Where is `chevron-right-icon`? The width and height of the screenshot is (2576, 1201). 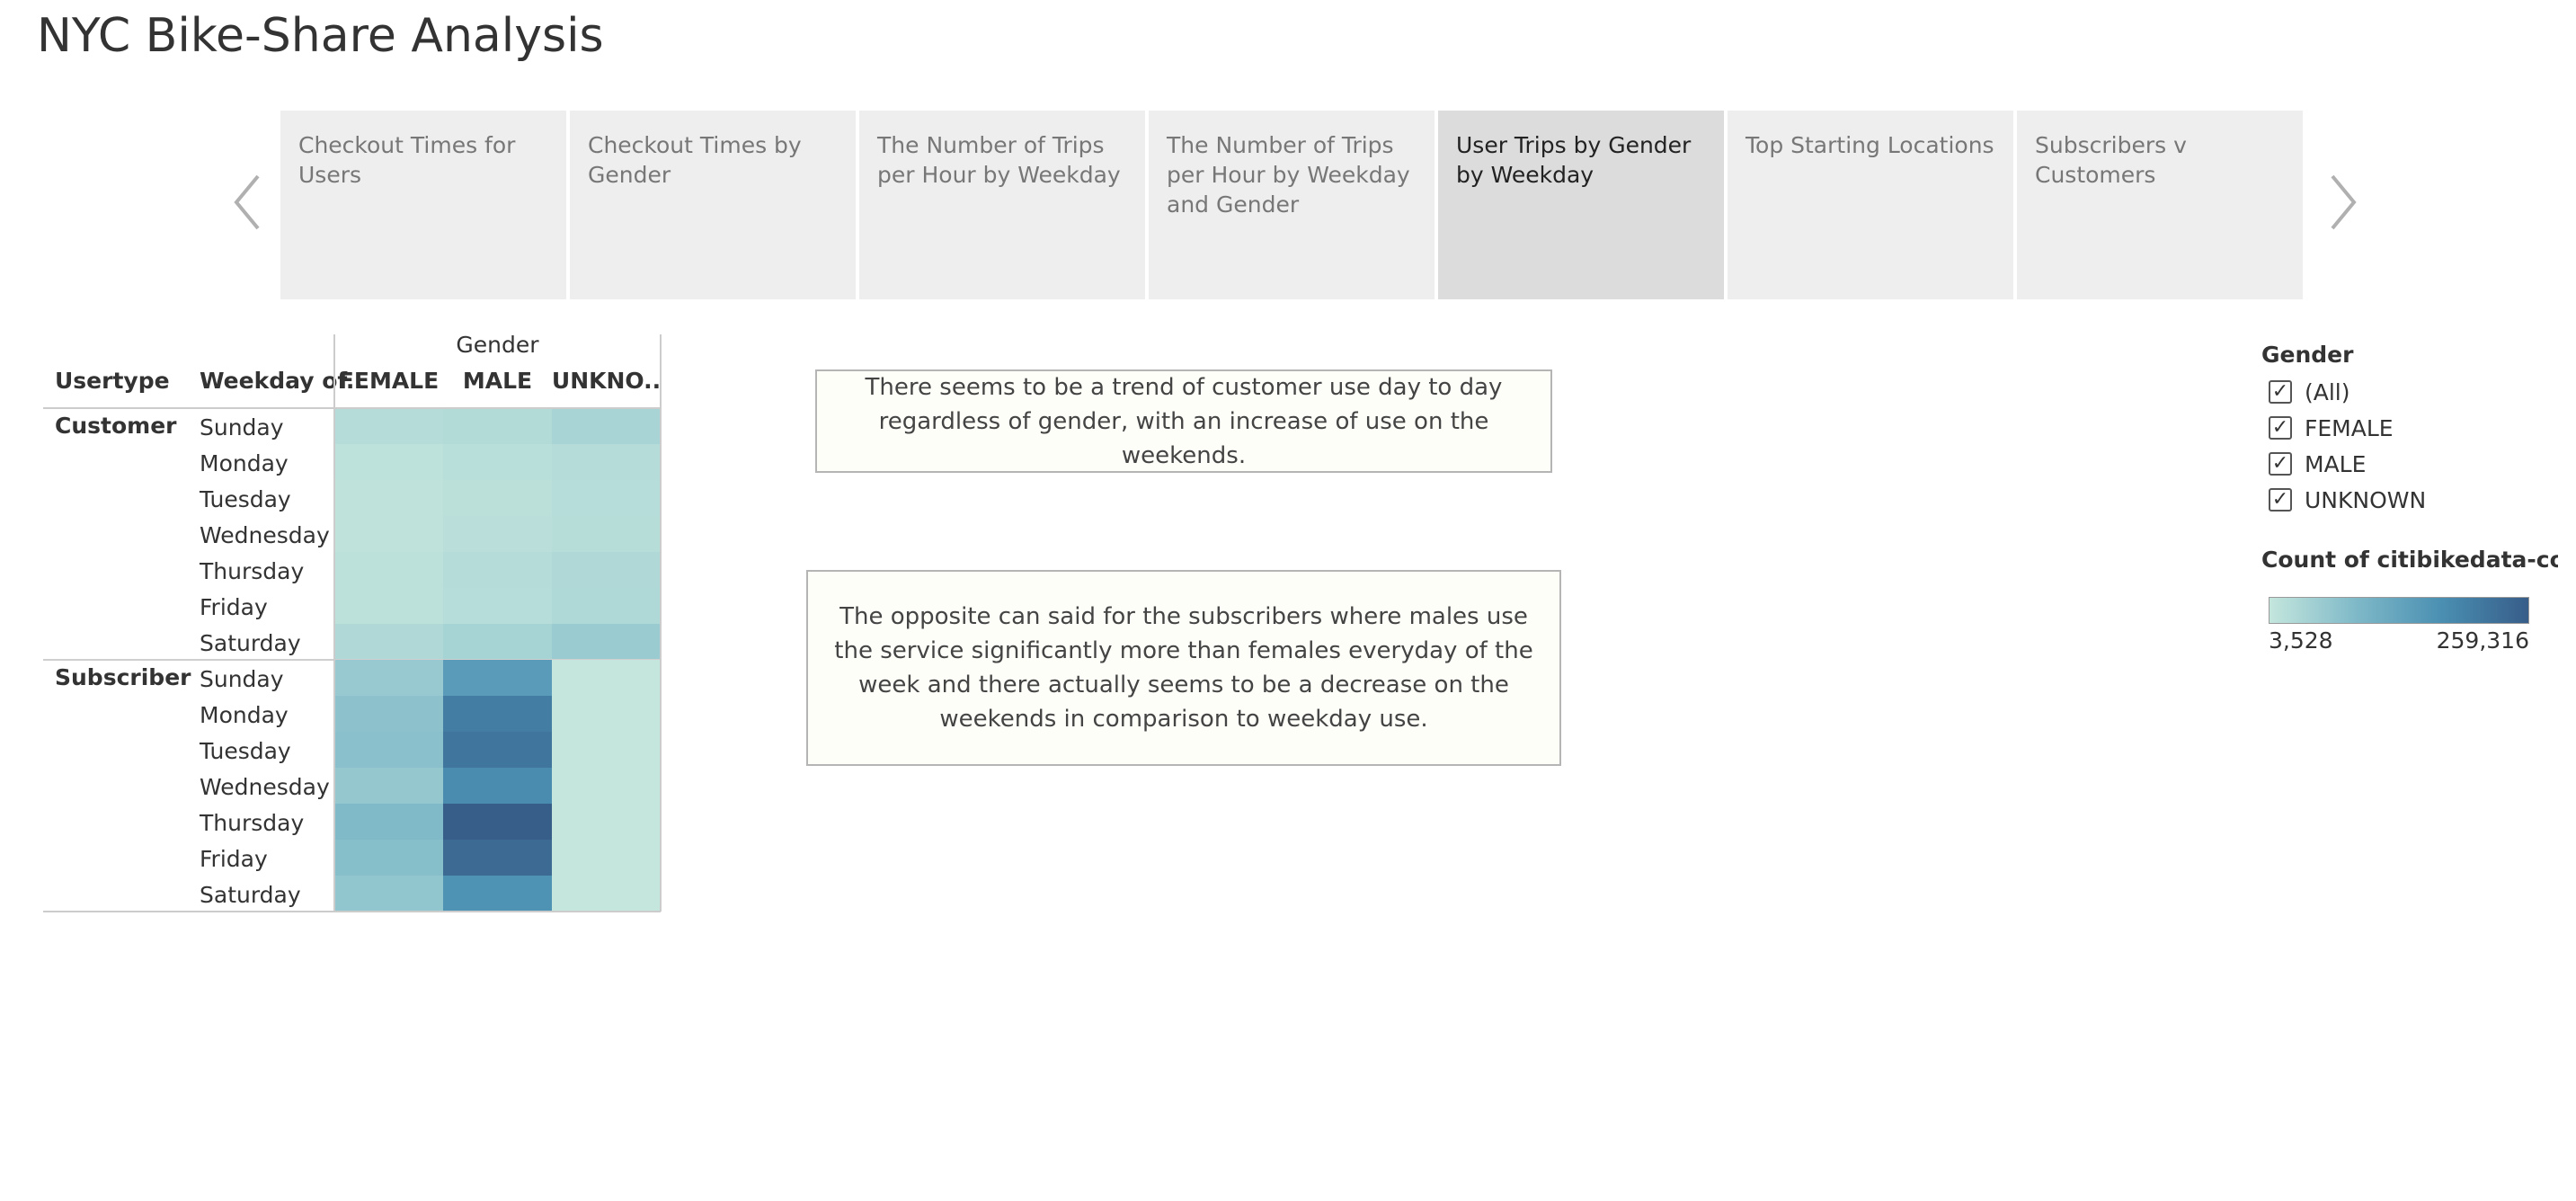 chevron-right-icon is located at coordinates (2344, 202).